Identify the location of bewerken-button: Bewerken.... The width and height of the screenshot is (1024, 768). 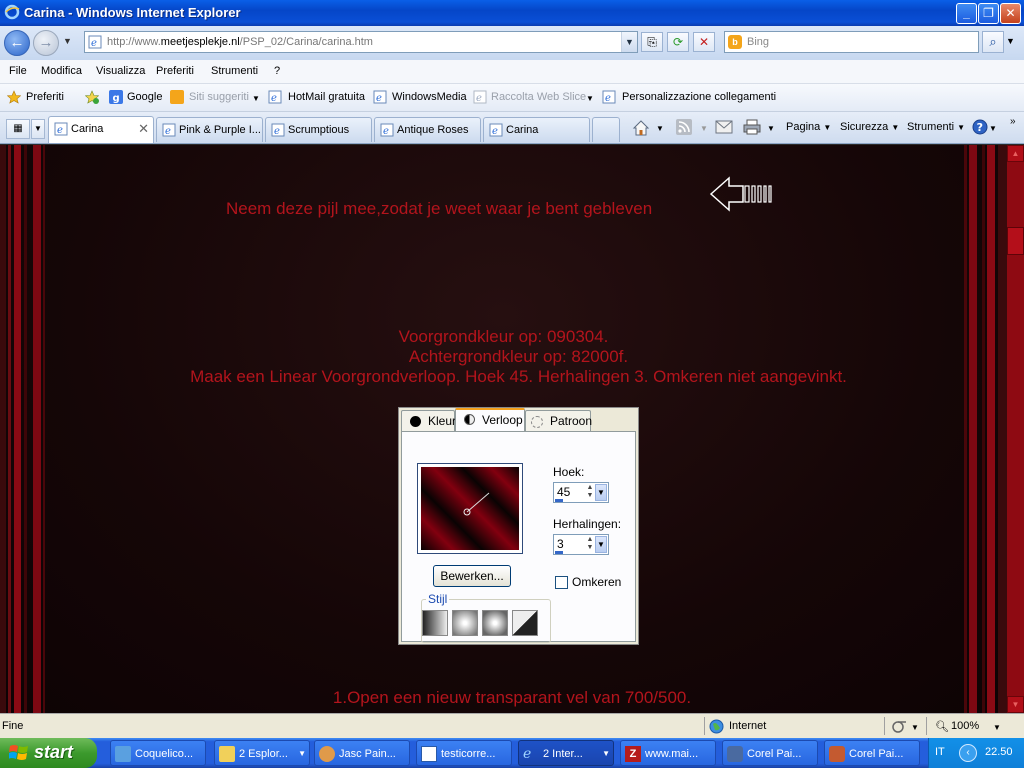
(472, 576).